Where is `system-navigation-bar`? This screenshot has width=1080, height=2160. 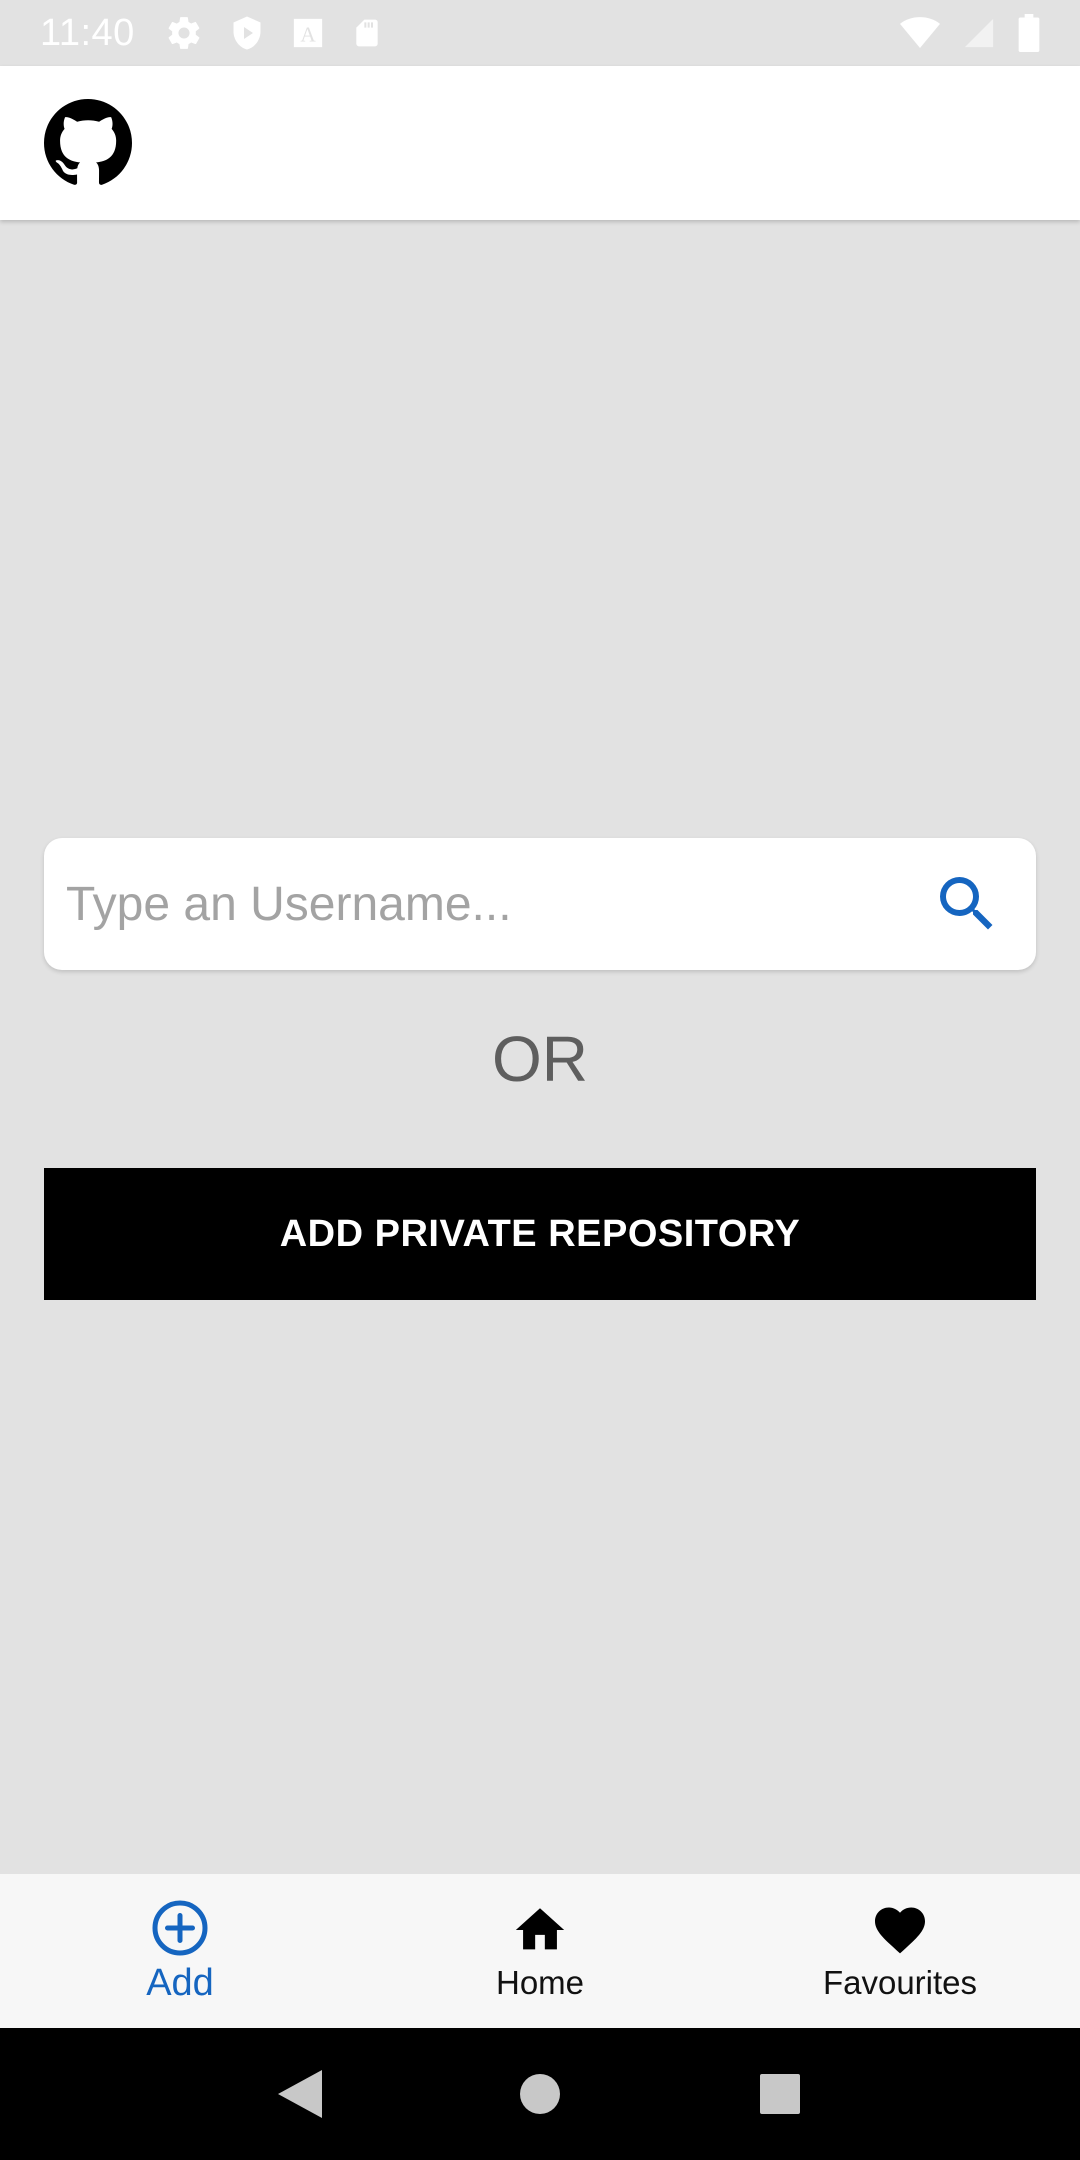
system-navigation-bar is located at coordinates (540, 2094).